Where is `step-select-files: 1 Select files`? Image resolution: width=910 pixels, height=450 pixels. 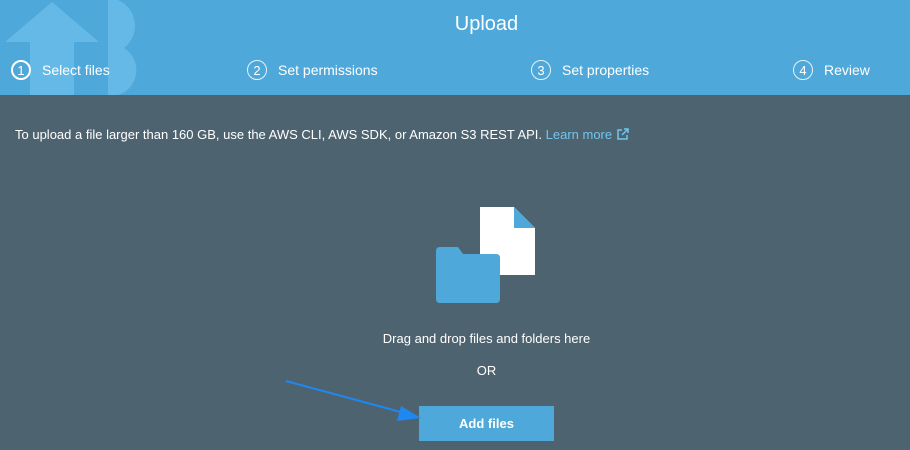 step-select-files: 1 Select files is located at coordinates (60, 70).